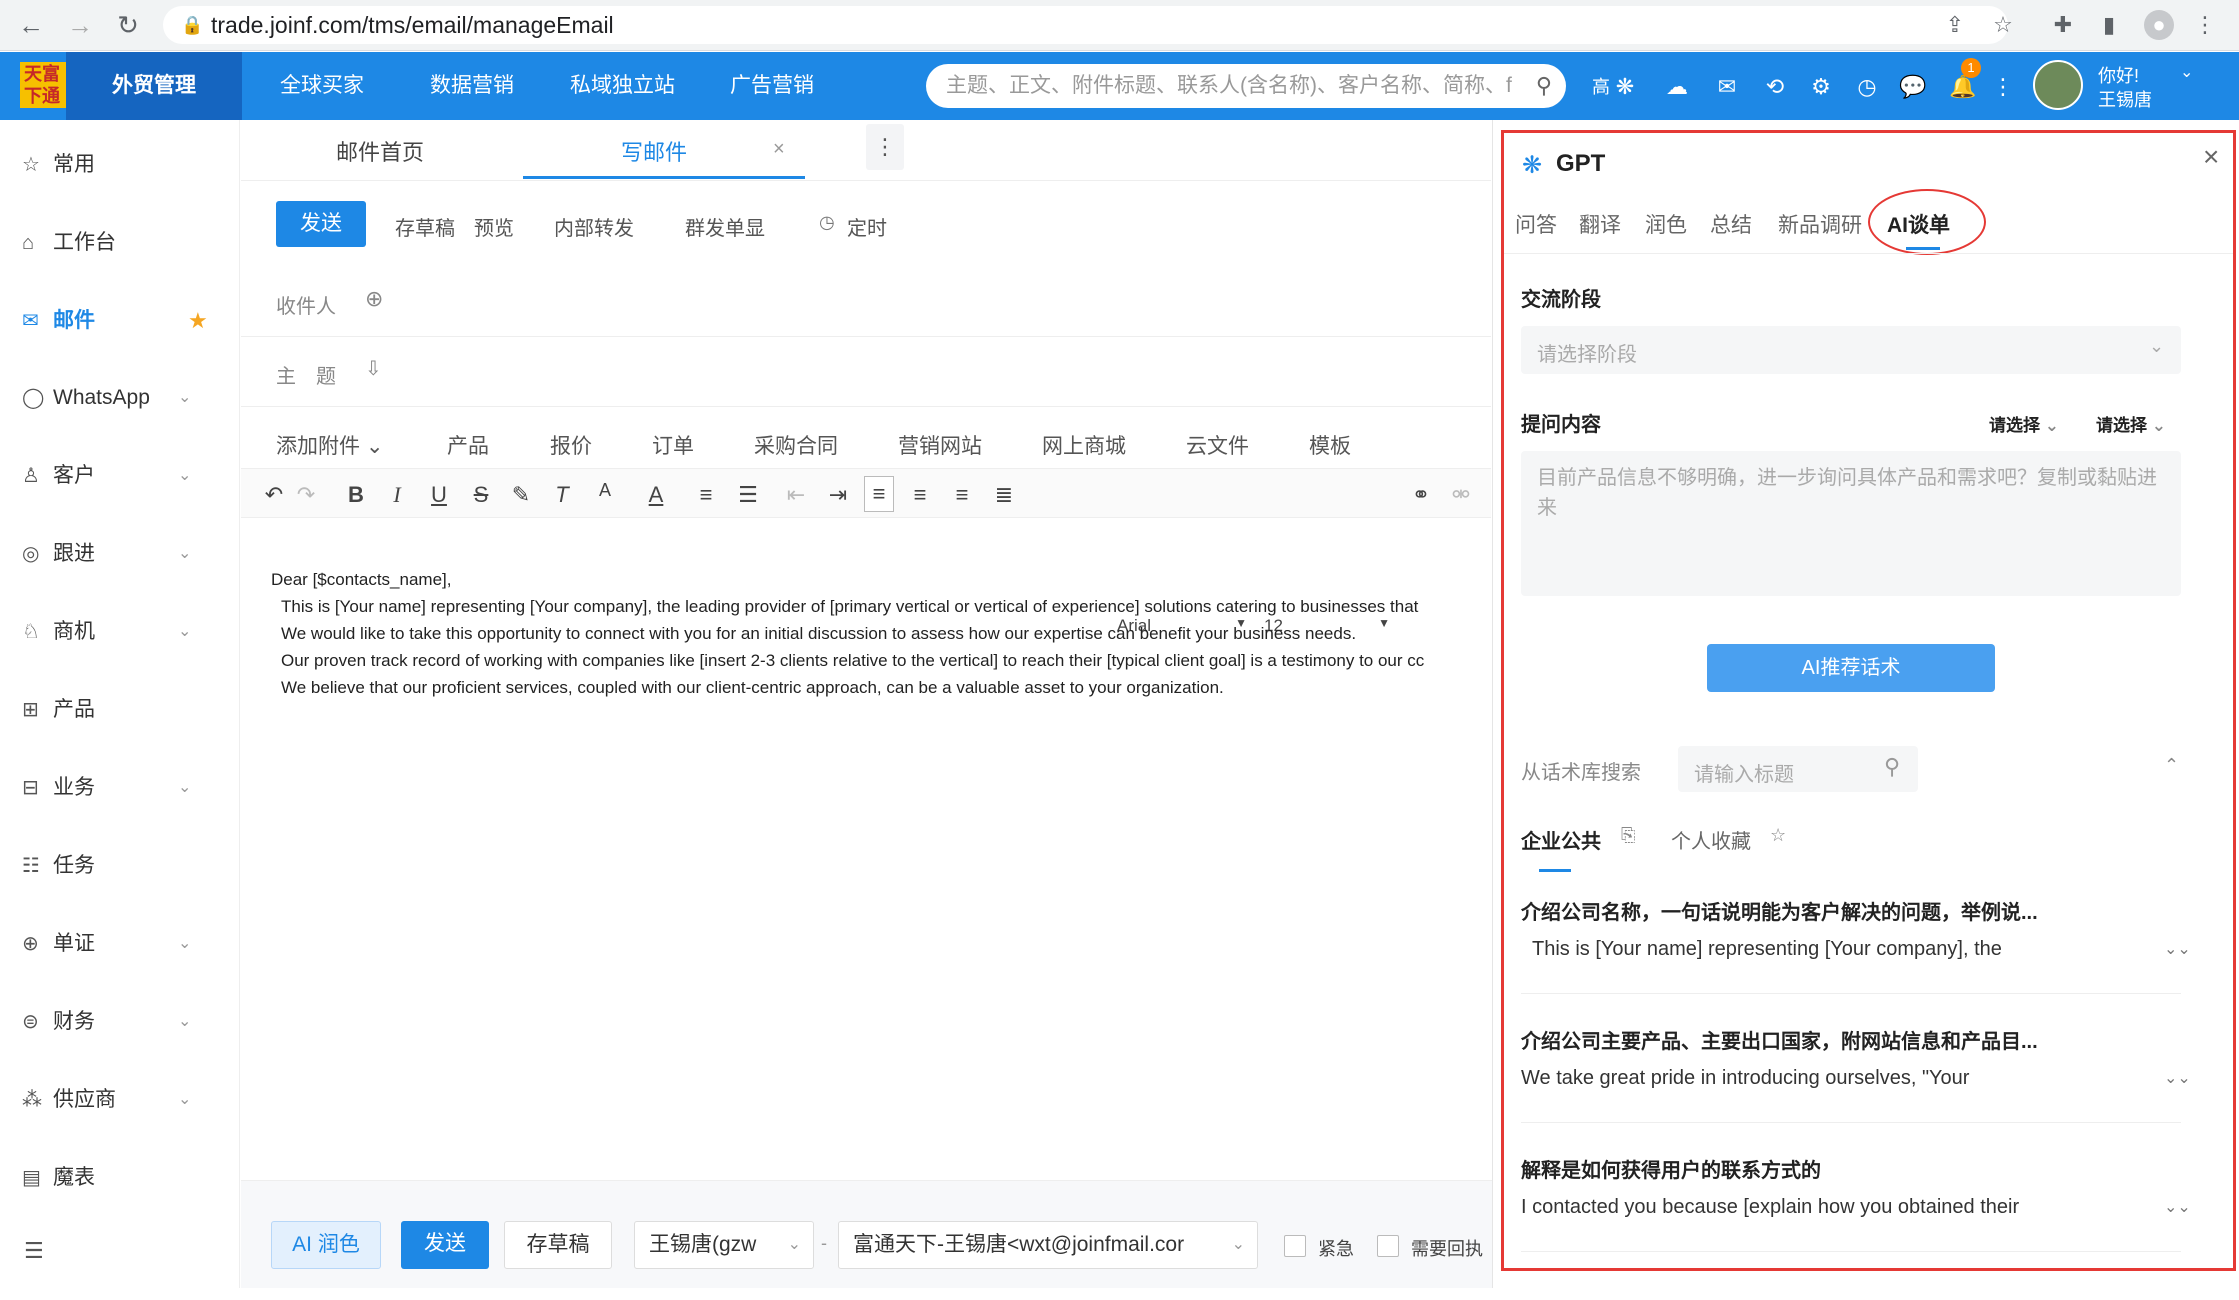  What do you see at coordinates (1798, 769) in the screenshot?
I see `library-search-input: 请输入标题 ⚲` at bounding box center [1798, 769].